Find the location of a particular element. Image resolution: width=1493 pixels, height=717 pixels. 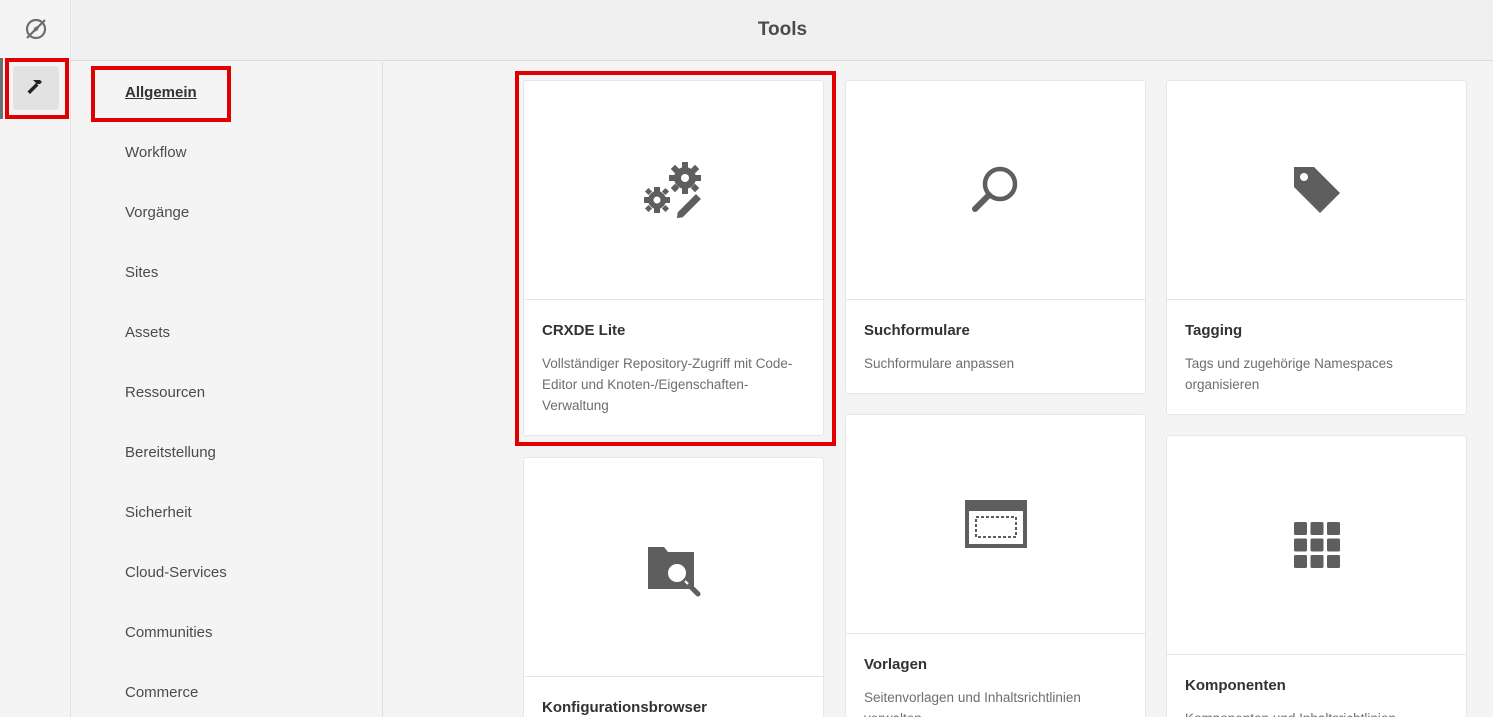

card-suchformulare: Suchformulare Suchformulare anpassen is located at coordinates (995, 237).